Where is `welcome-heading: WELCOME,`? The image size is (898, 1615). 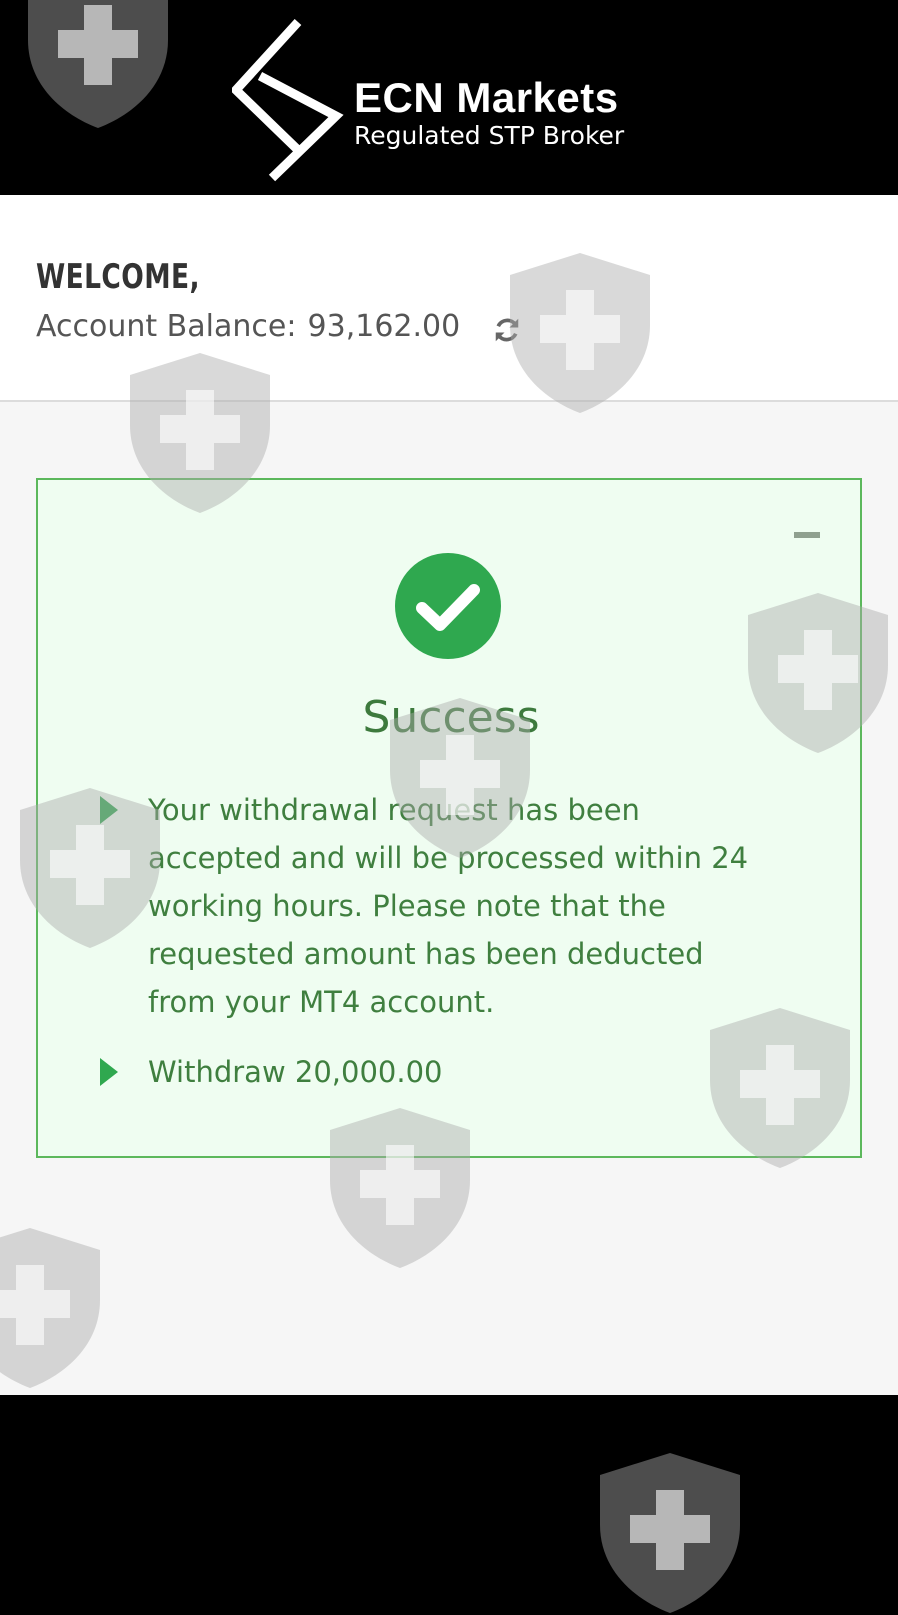
welcome-heading: WELCOME, is located at coordinates (118, 277).